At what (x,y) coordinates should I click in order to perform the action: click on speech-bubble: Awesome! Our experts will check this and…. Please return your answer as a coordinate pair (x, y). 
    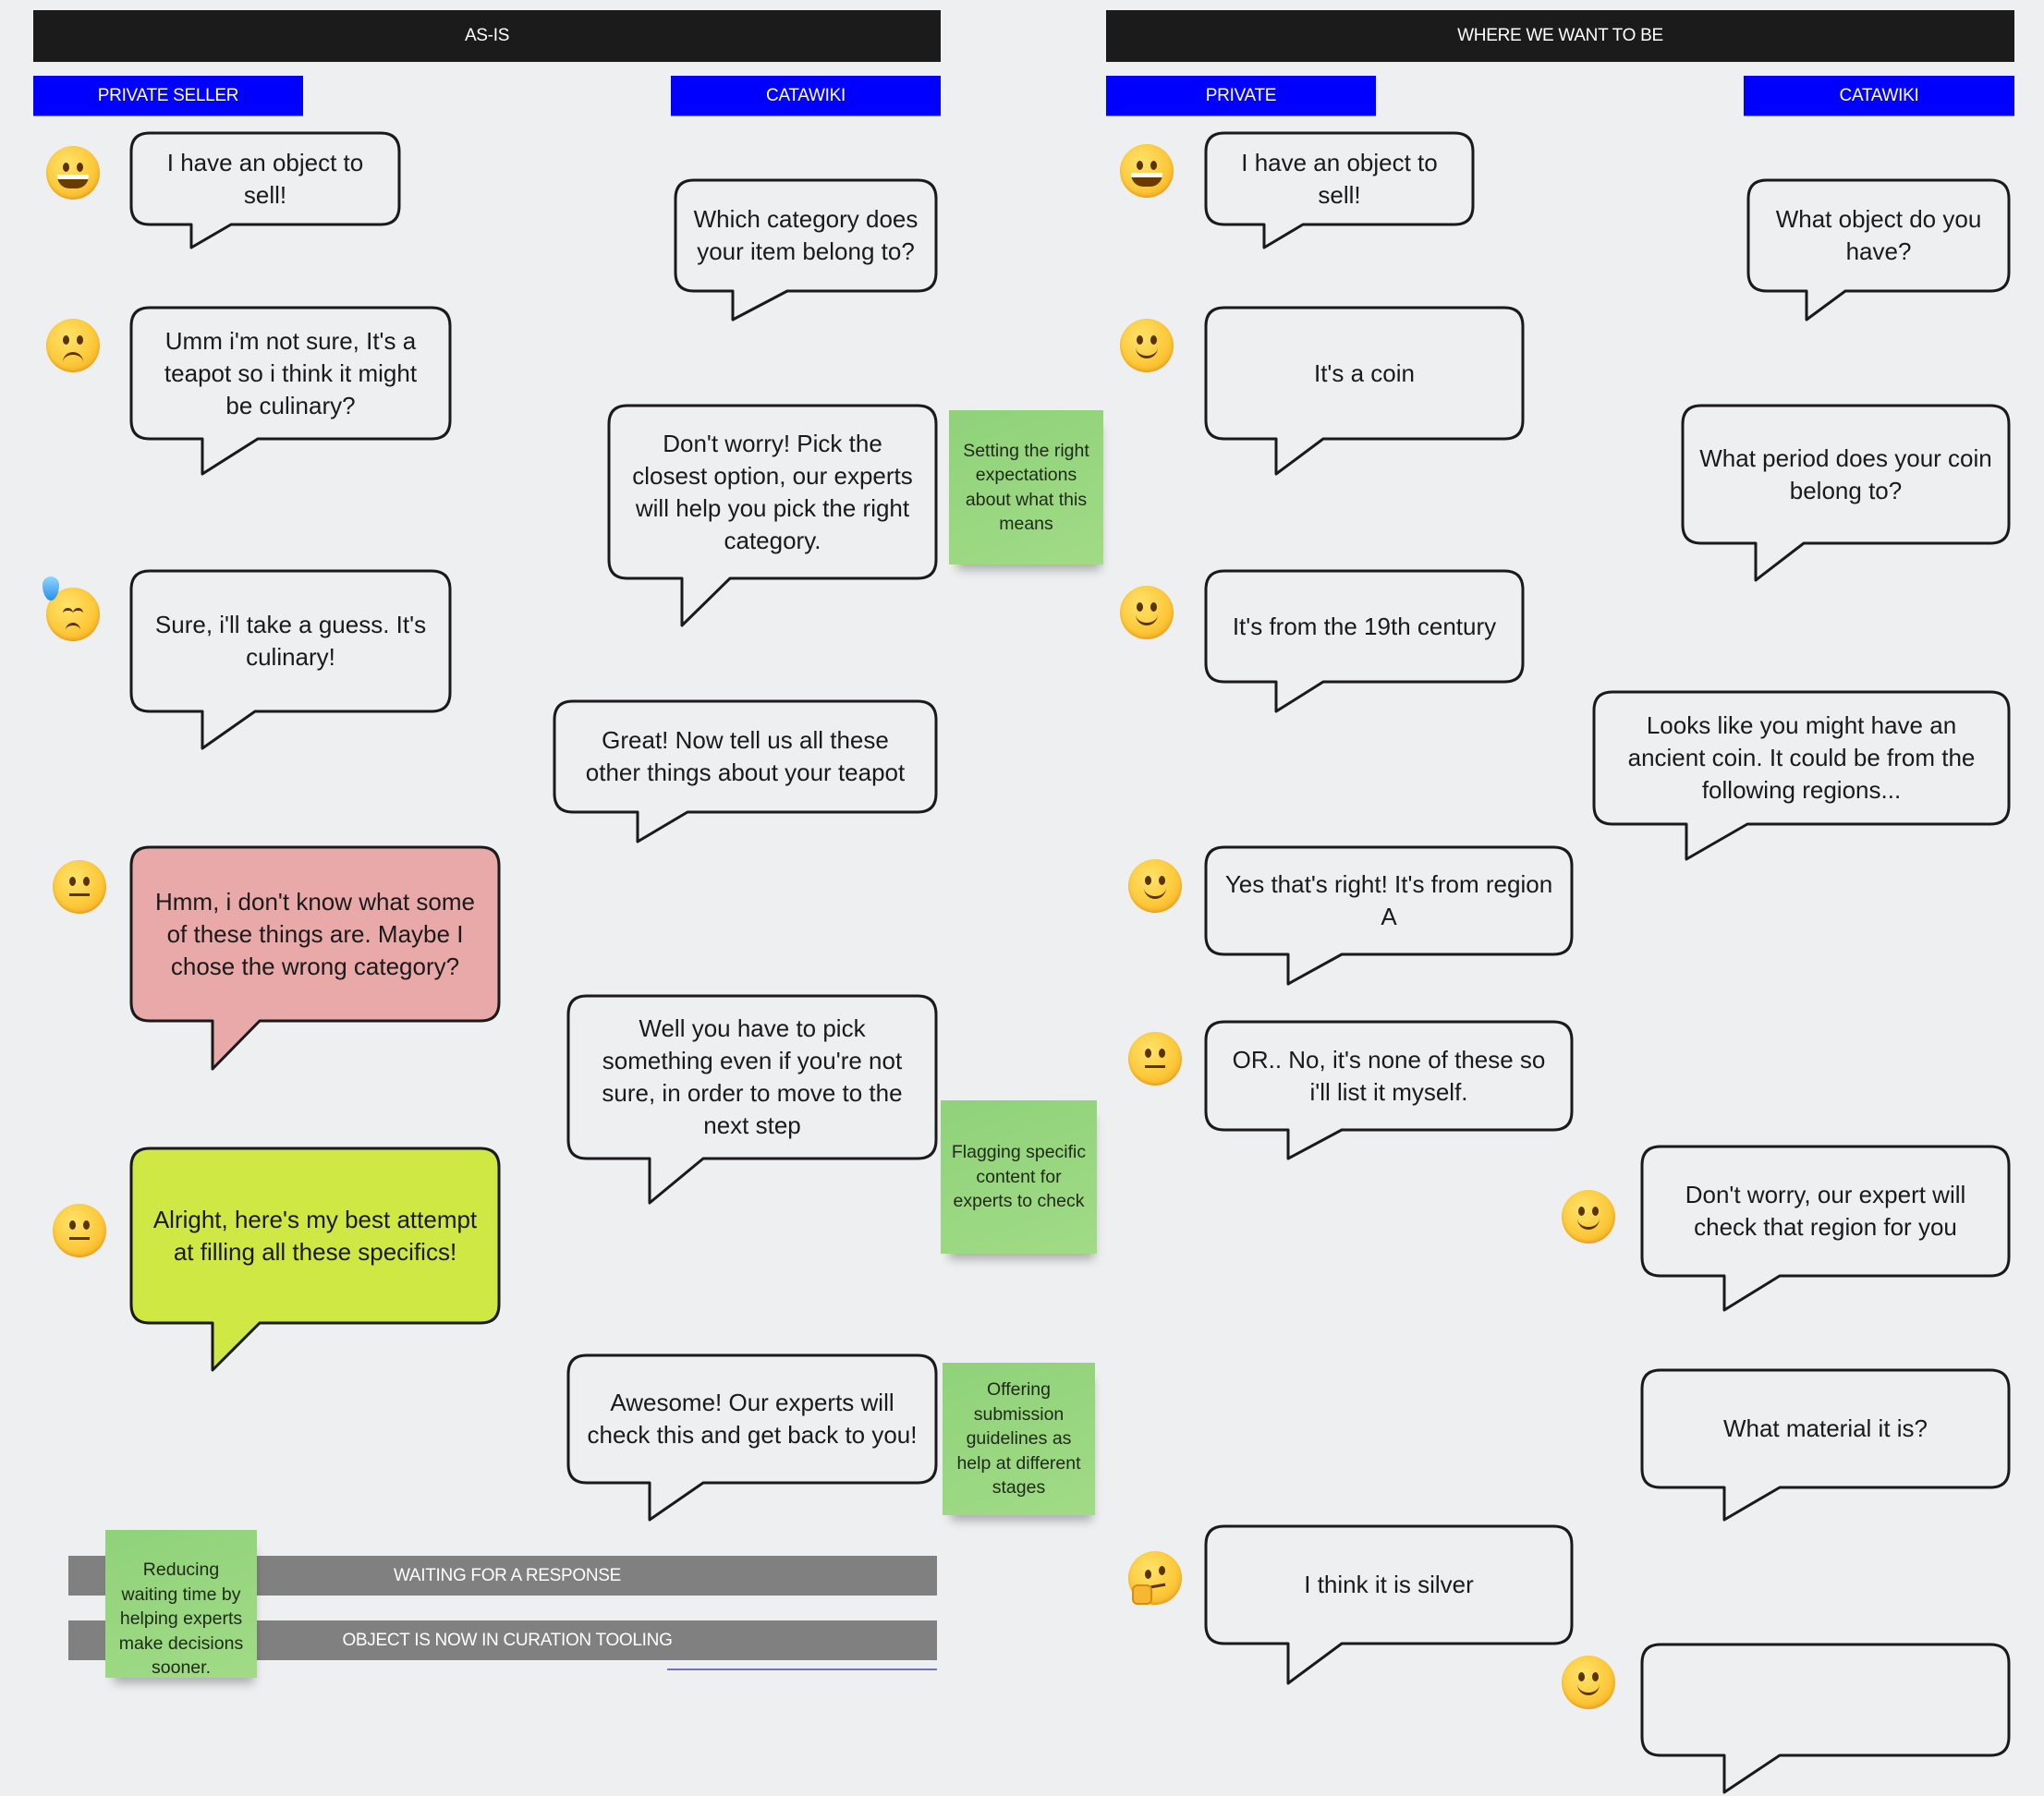
    Looking at the image, I should click on (752, 1437).